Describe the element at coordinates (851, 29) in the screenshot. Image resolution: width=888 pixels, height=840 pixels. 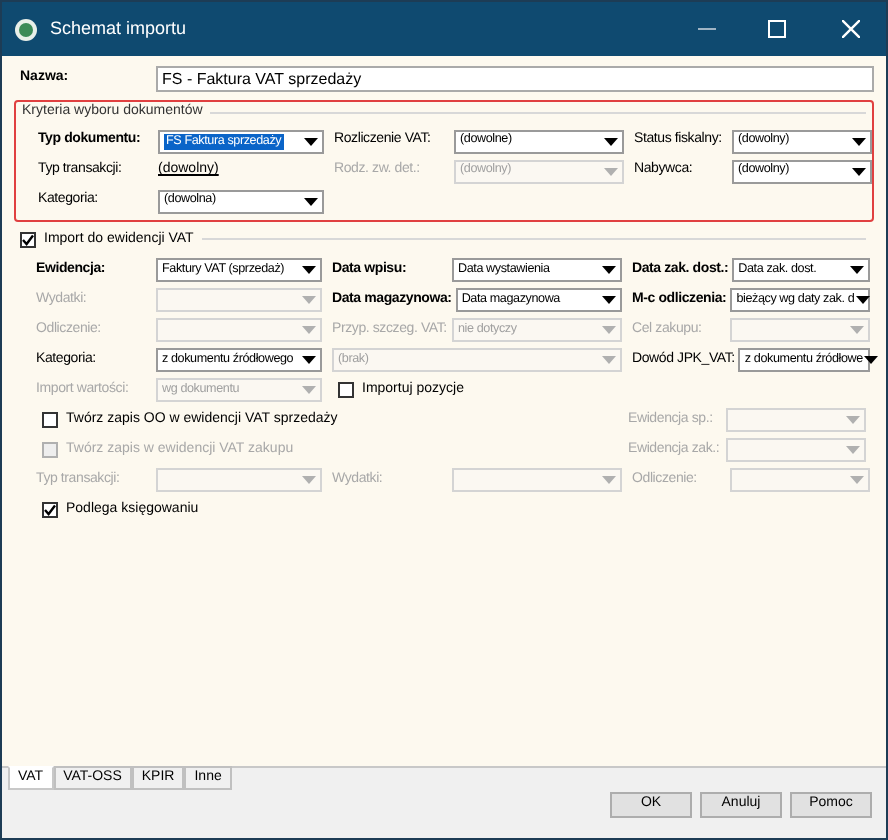
I see `close-icon` at that location.